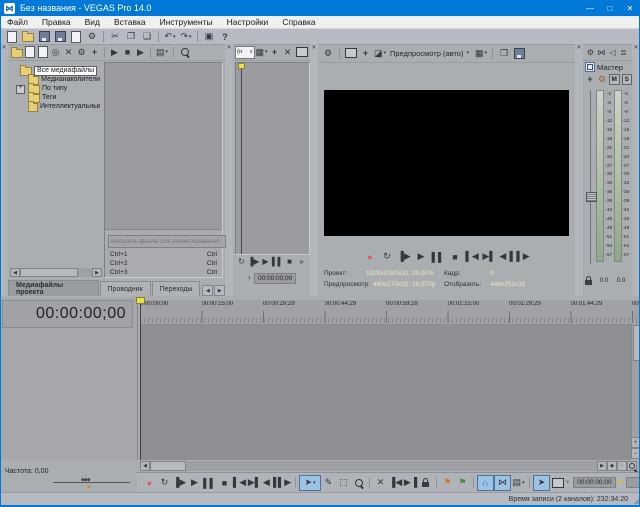  What do you see at coordinates (358, 483) in the screenshot?
I see `zoom-edit-tool-icon` at bounding box center [358, 483].